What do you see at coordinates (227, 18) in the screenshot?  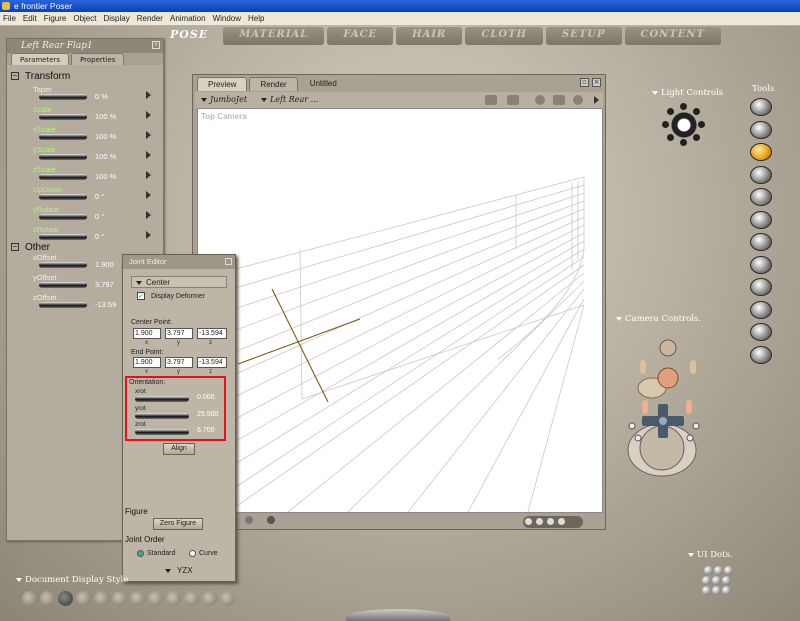 I see `menu-window: Window` at bounding box center [227, 18].